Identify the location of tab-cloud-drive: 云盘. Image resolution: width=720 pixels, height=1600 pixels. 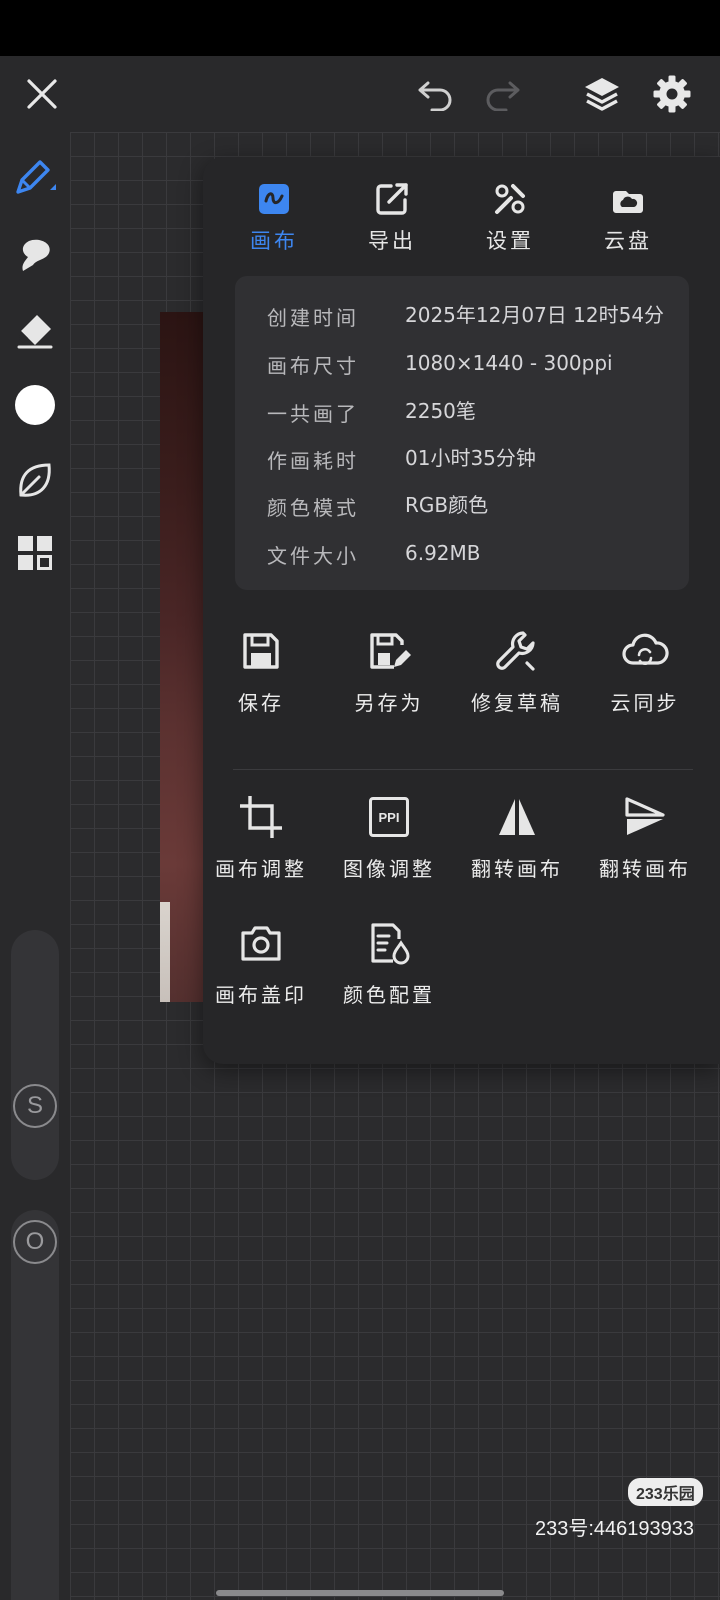
(628, 222).